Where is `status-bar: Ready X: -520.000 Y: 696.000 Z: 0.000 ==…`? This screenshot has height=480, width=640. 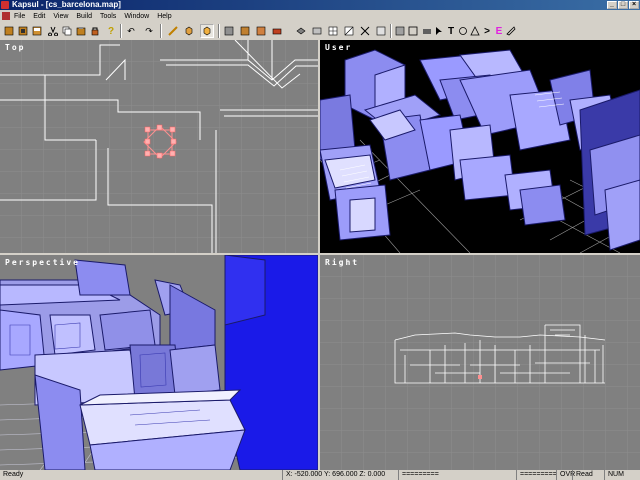
status-bar: Ready X: -520.000 Y: 696.000 Z: 0.000 ==… is located at coordinates (320, 475).